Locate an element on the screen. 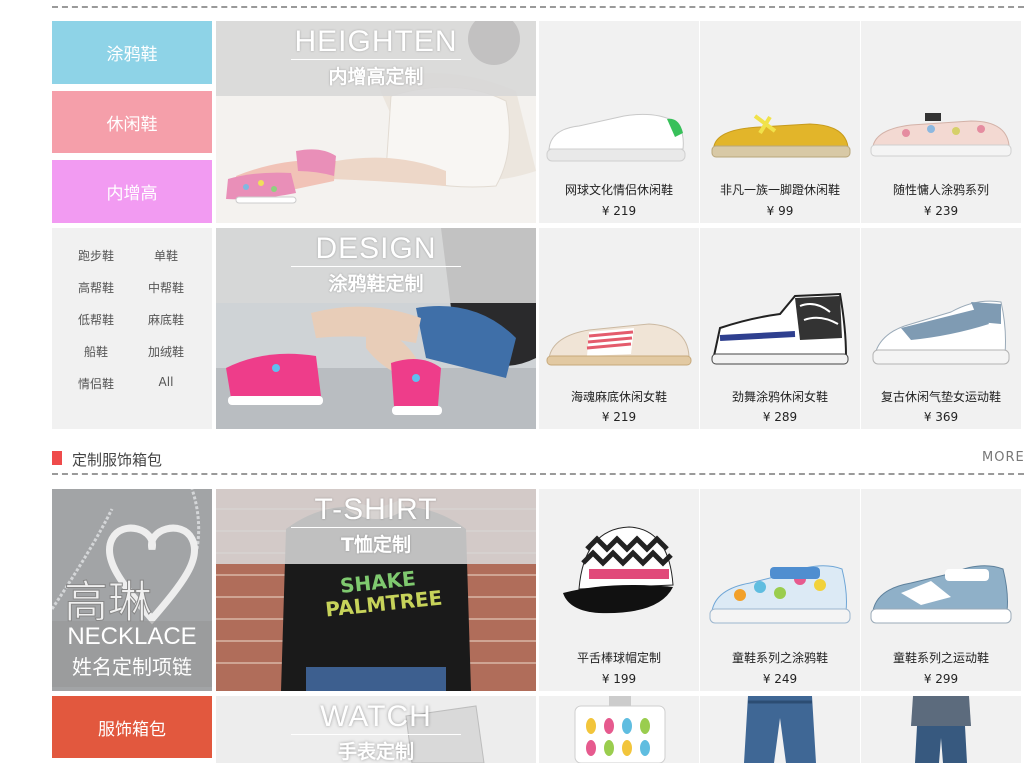 The height and width of the screenshot is (763, 1024). product-card: 随性慵人涂鸦系列 ¥ 239 is located at coordinates (941, 122).